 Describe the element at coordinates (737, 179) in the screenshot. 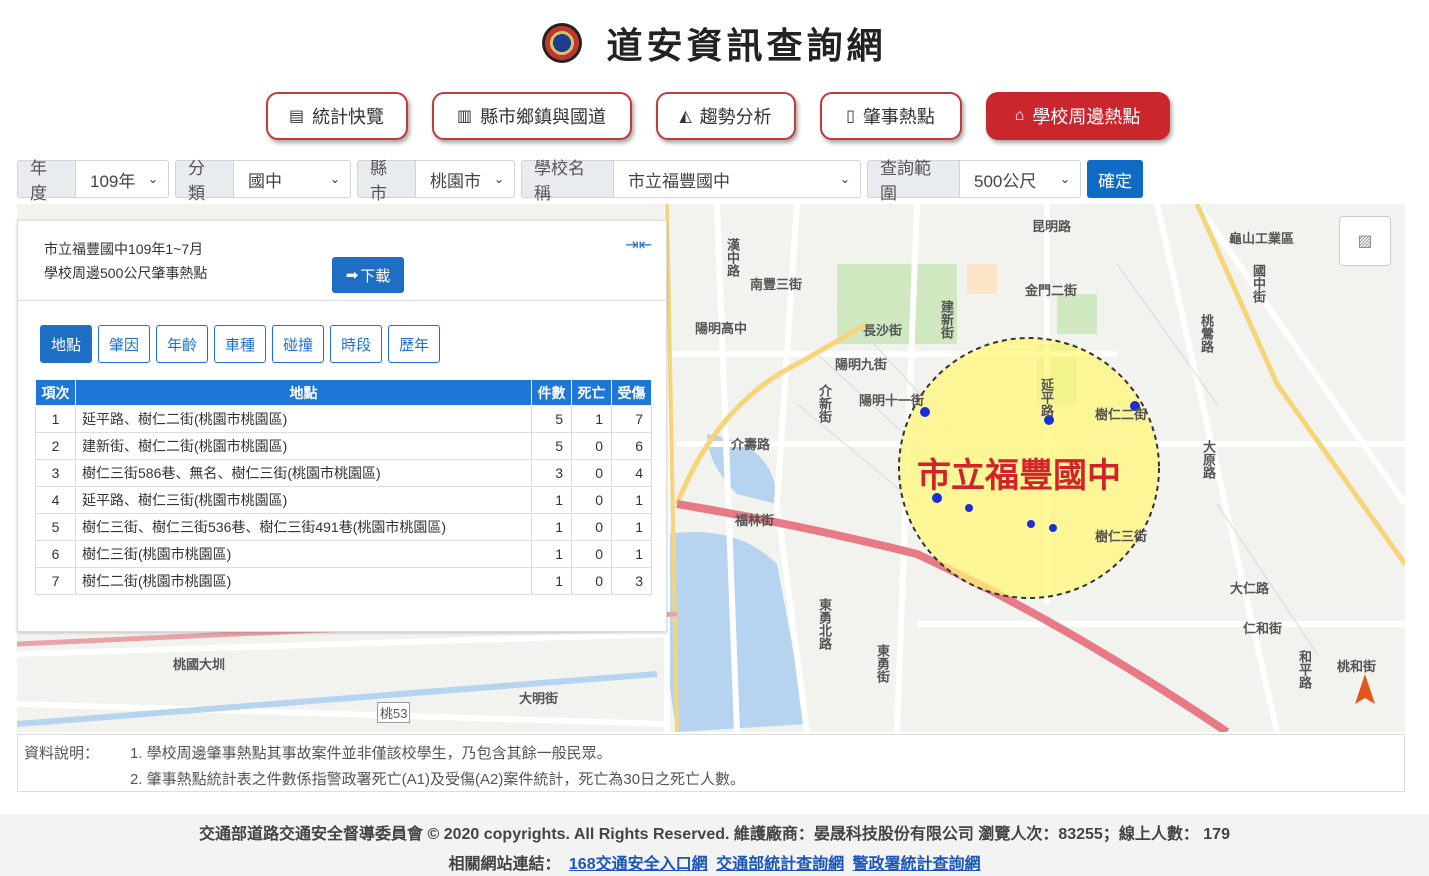

I see `school-select: 市立福豐國中 ⌄` at that location.